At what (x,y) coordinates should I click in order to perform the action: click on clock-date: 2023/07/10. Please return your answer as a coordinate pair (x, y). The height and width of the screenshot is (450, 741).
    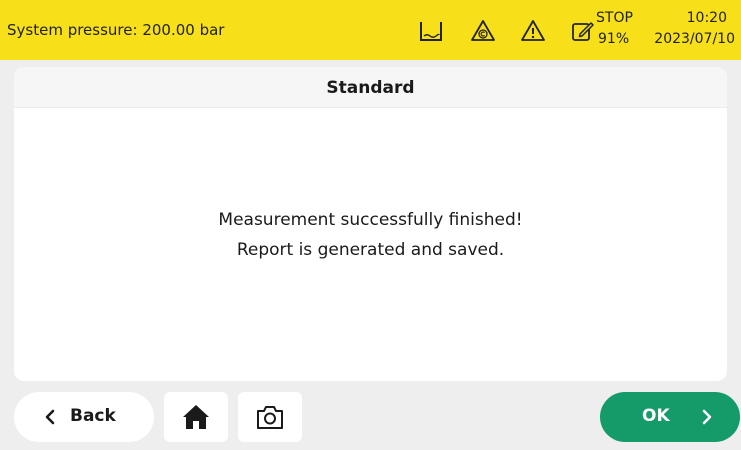
    Looking at the image, I should click on (694, 39).